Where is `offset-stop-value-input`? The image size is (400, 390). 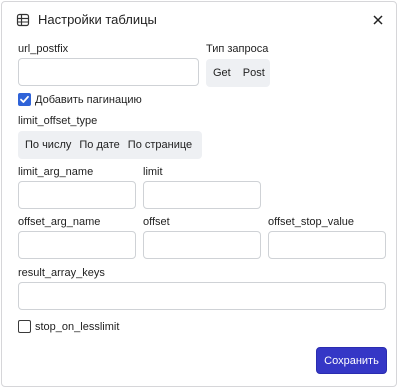 offset-stop-value-input is located at coordinates (327, 245).